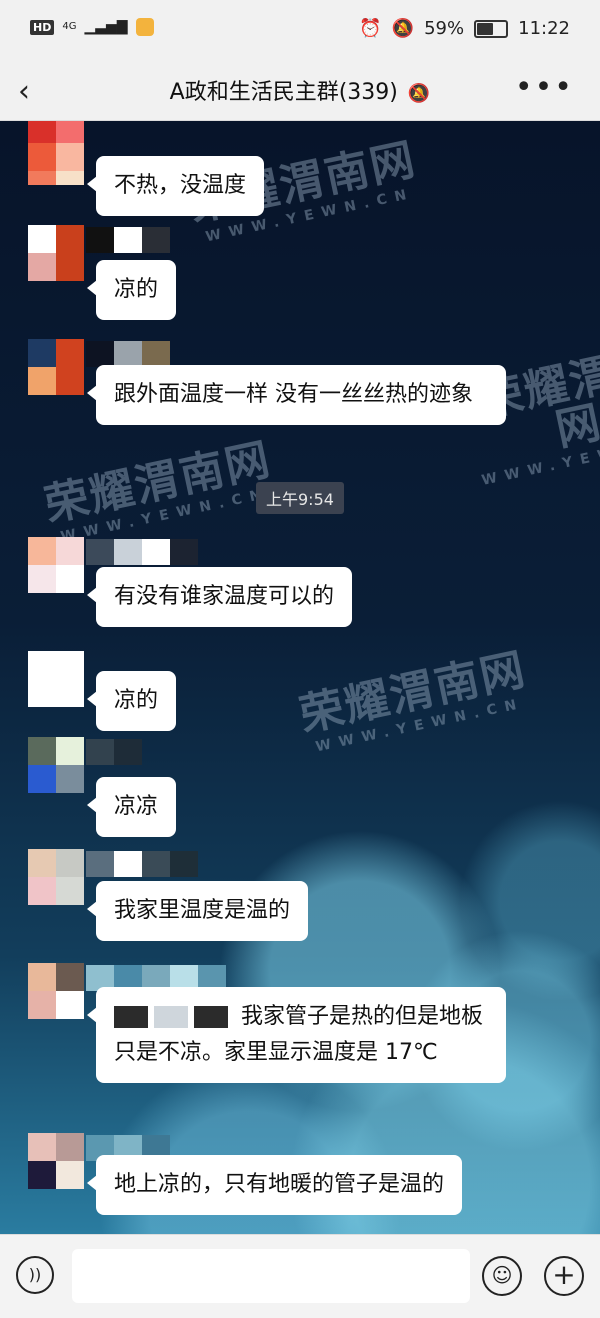 This screenshot has width=600, height=1318. I want to click on message-bubble: 跟外面温度一样 没有一丝丝热的迹象, so click(296, 395).